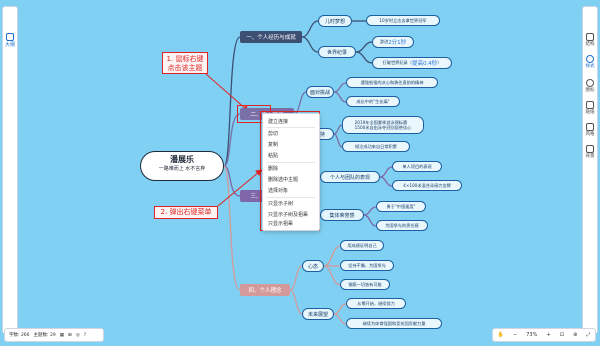 Image resolution: width=600 pixels, height=346 pixels. I want to click on leaf-swim-time: 游进 2分1秒, so click(393, 42).